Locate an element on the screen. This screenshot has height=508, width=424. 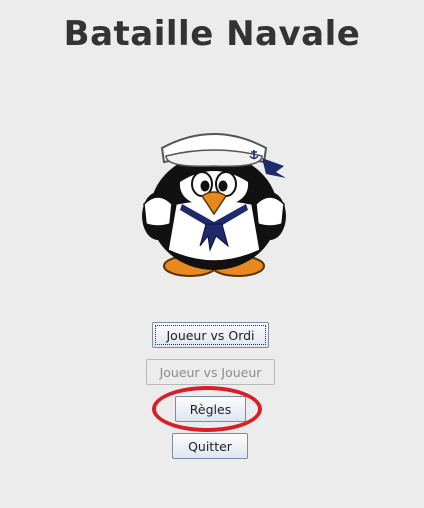
regles-button: Règles is located at coordinates (210, 409).